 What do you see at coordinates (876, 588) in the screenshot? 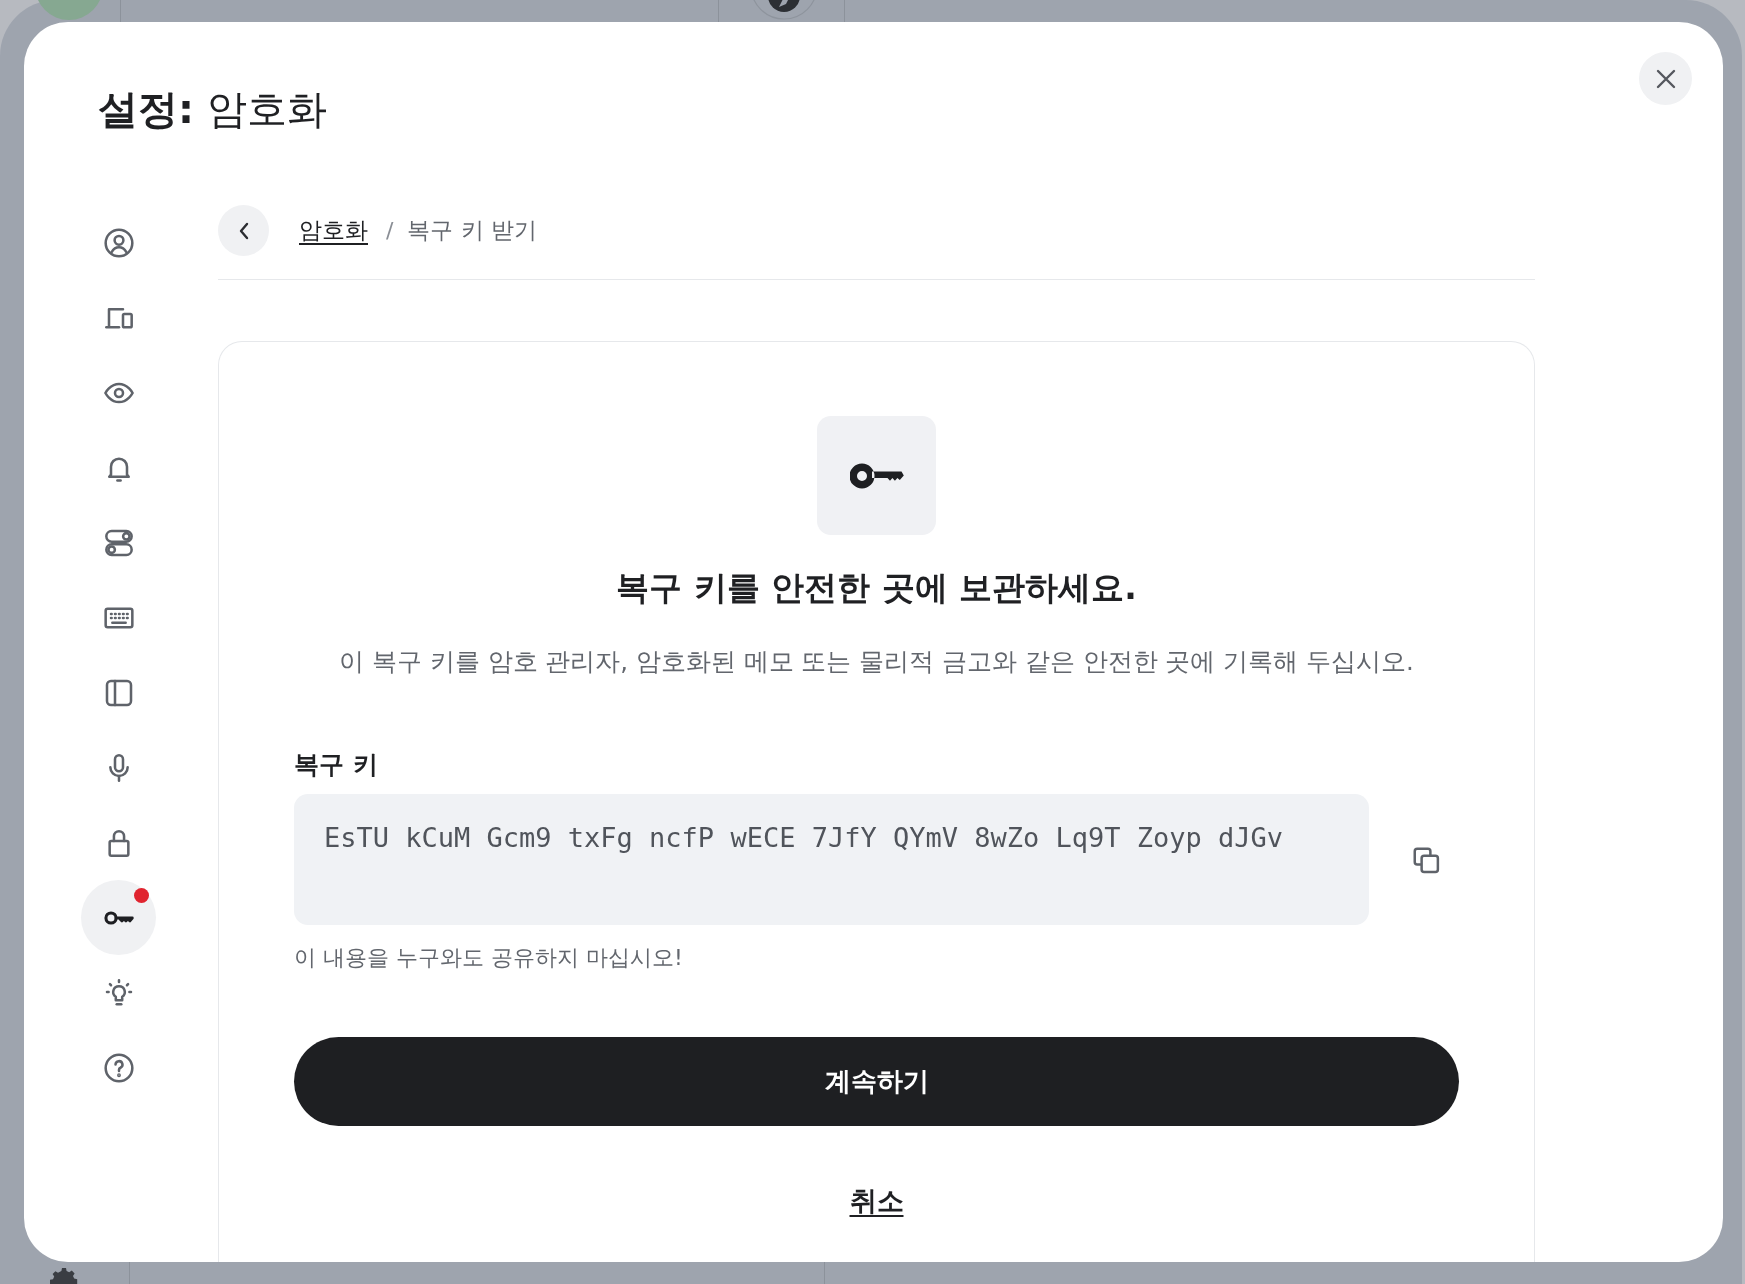
I see `card-heading: 복구 키를 안전한 곳에 보관하세요.` at bounding box center [876, 588].